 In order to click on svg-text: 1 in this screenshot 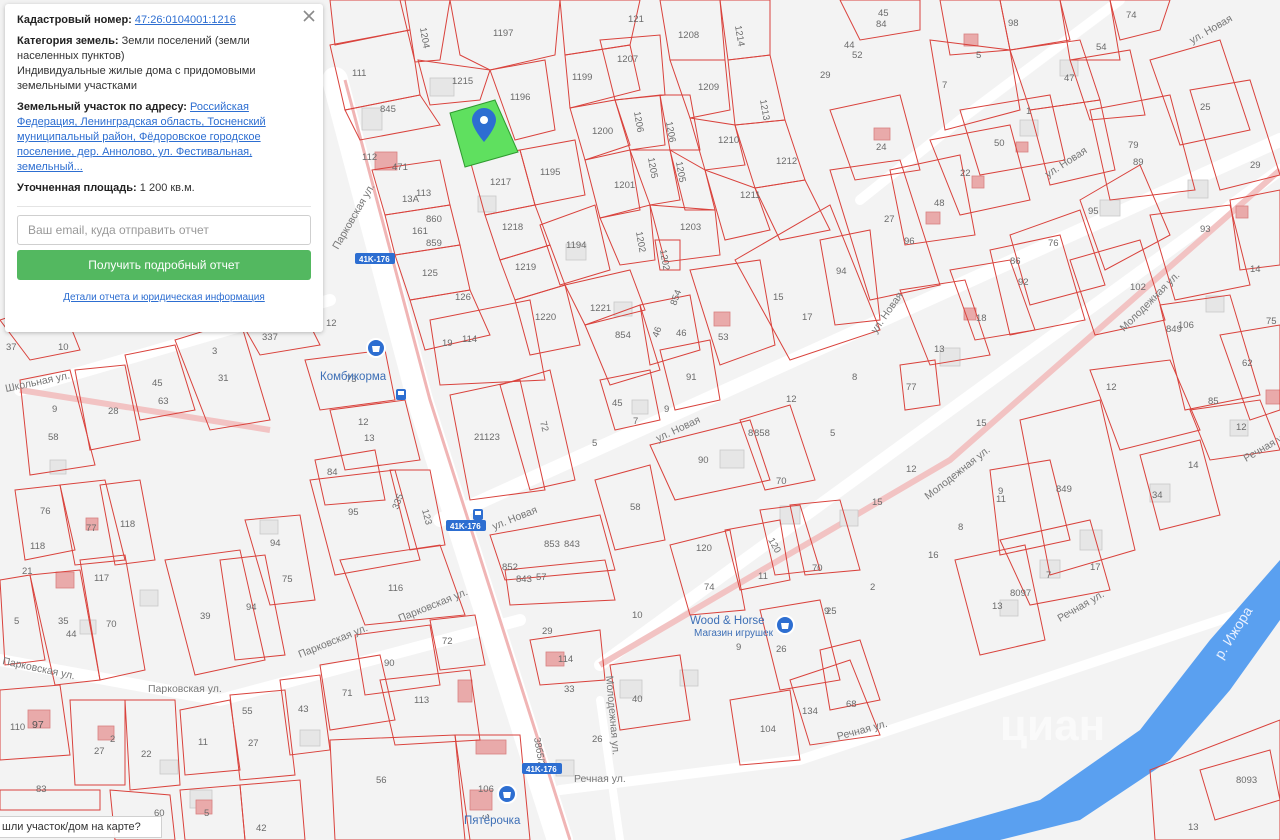, I will do `click(1028, 111)`.